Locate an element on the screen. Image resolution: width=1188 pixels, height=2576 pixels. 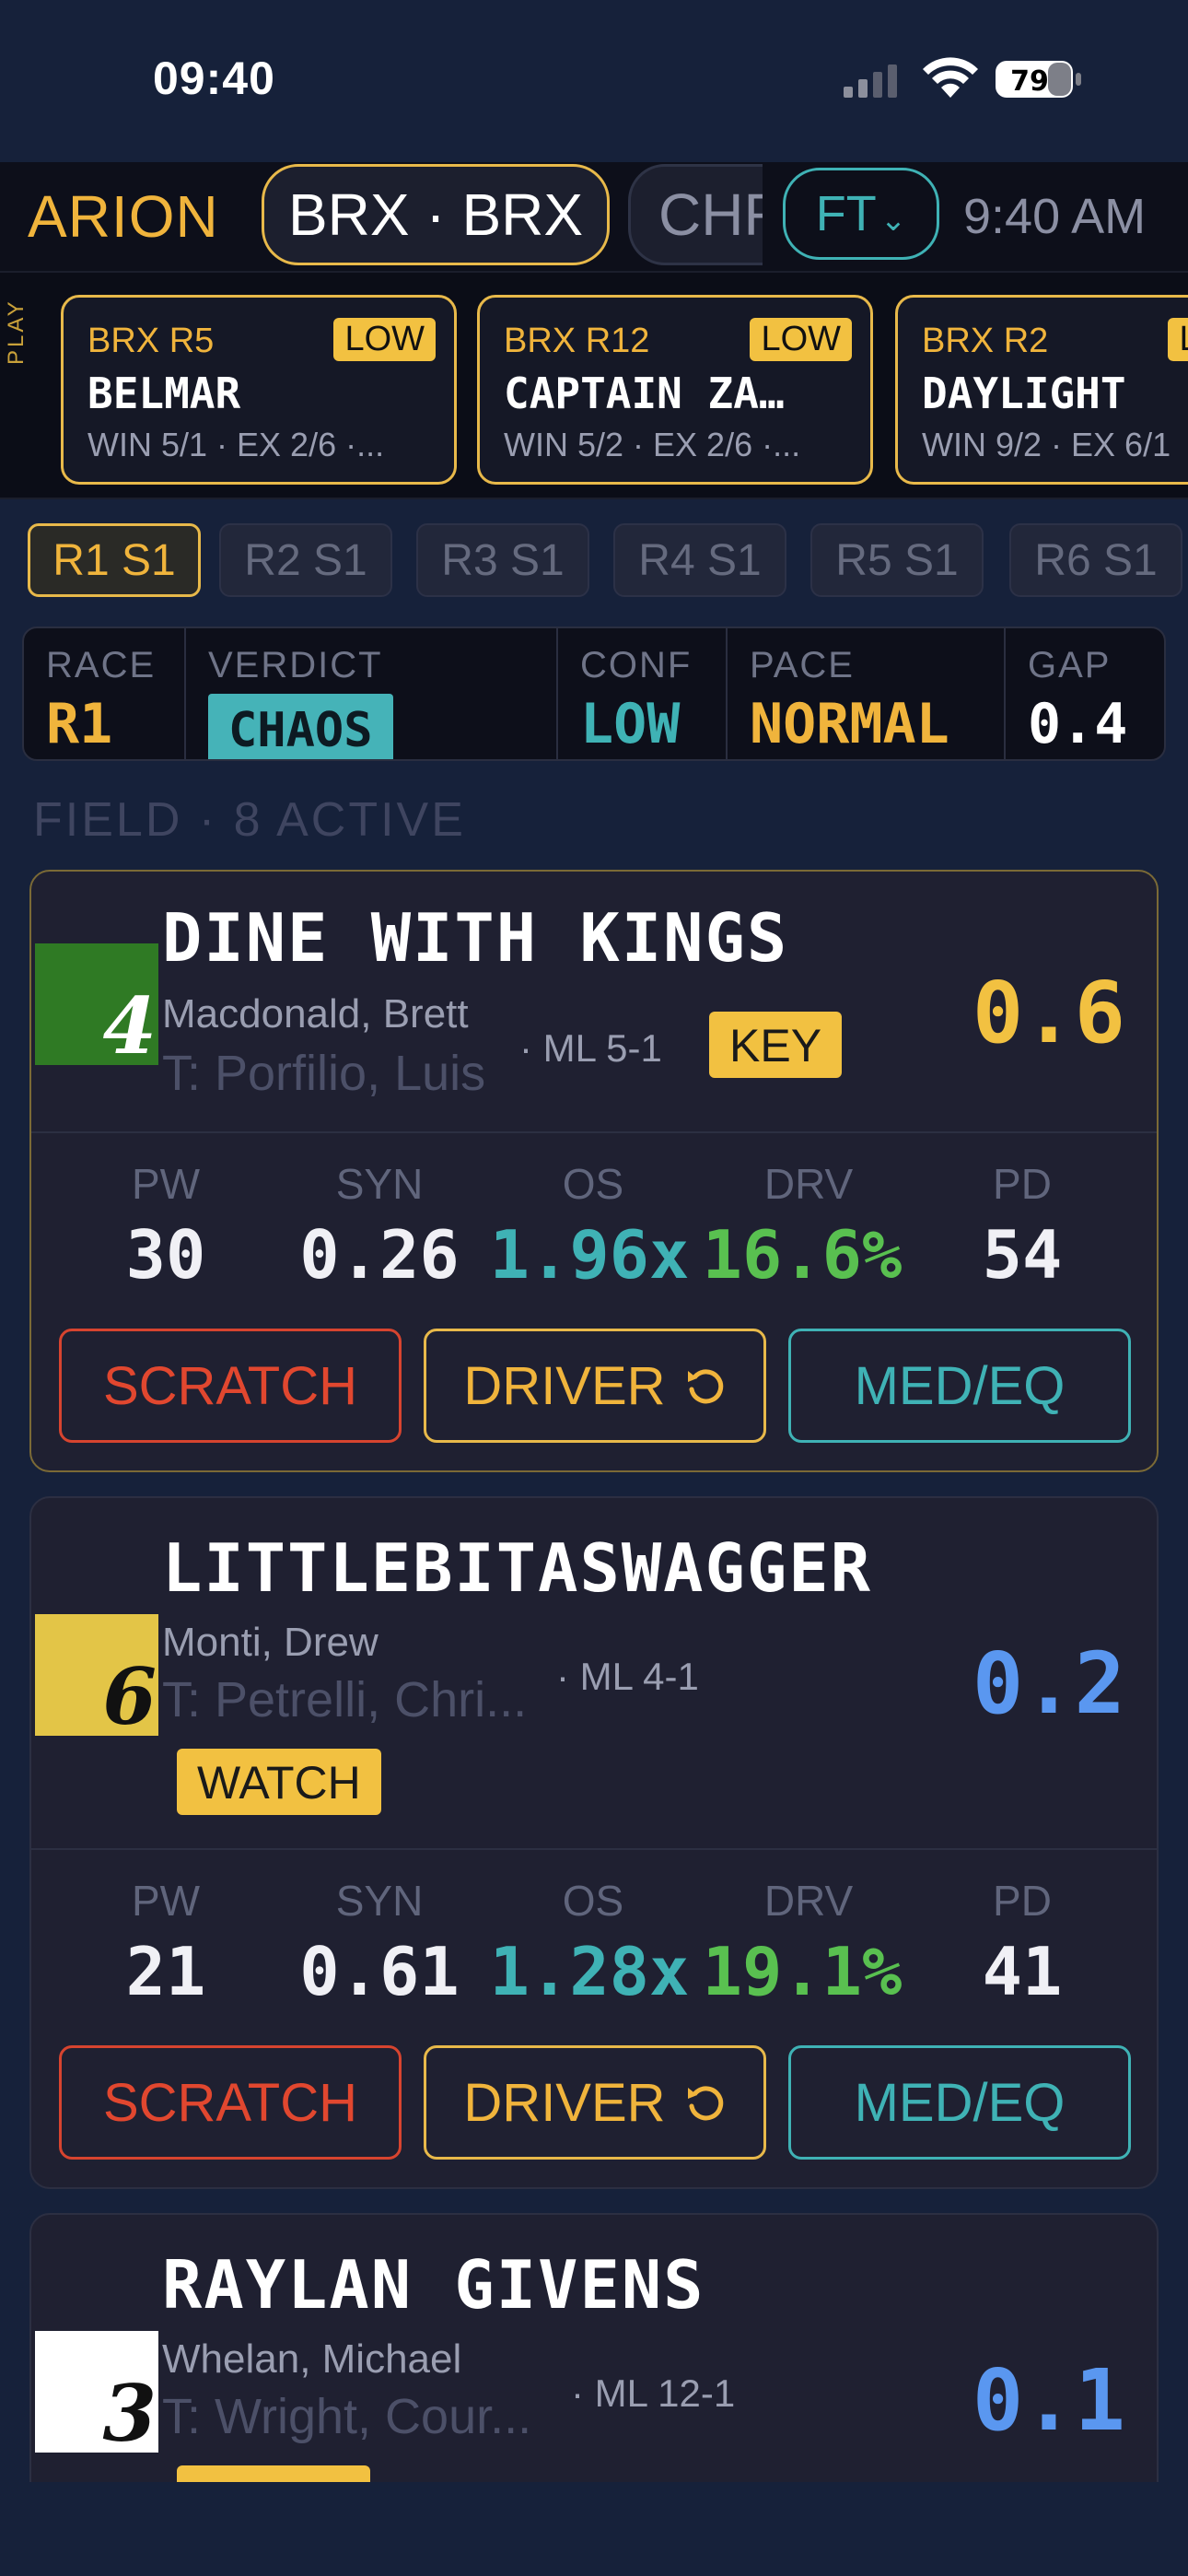
summary-verdict: VERDICT CHAOS is located at coordinates (382, 693).